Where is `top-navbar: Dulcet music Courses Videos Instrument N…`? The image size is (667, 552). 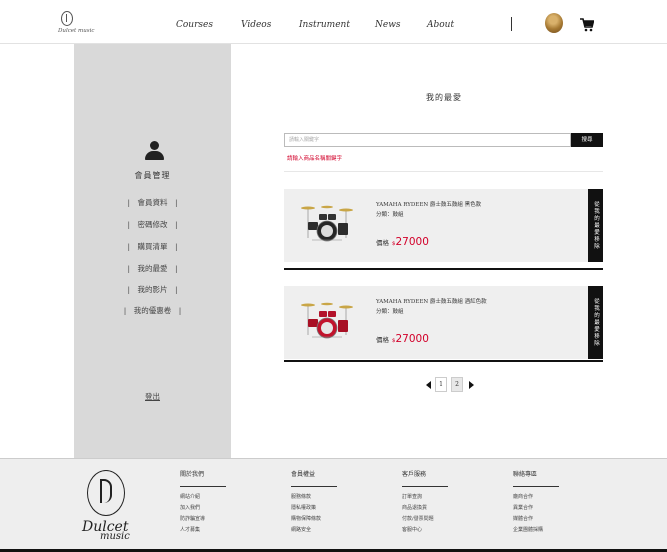
top-navbar: Dulcet music Courses Videos Instrument N… is located at coordinates (333, 22).